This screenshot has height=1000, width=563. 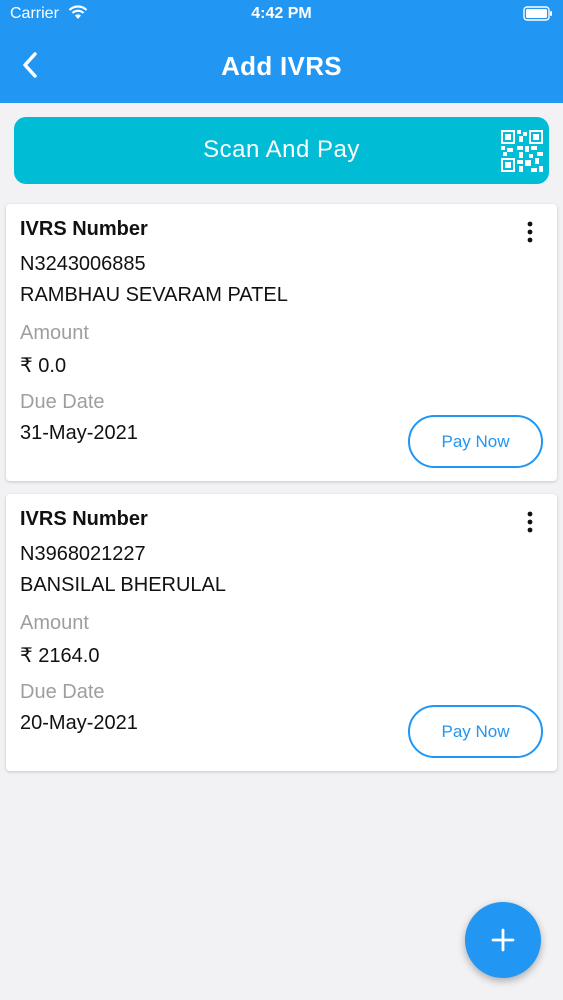 What do you see at coordinates (79, 433) in the screenshot?
I see `due-date-value: 31-May-2021` at bounding box center [79, 433].